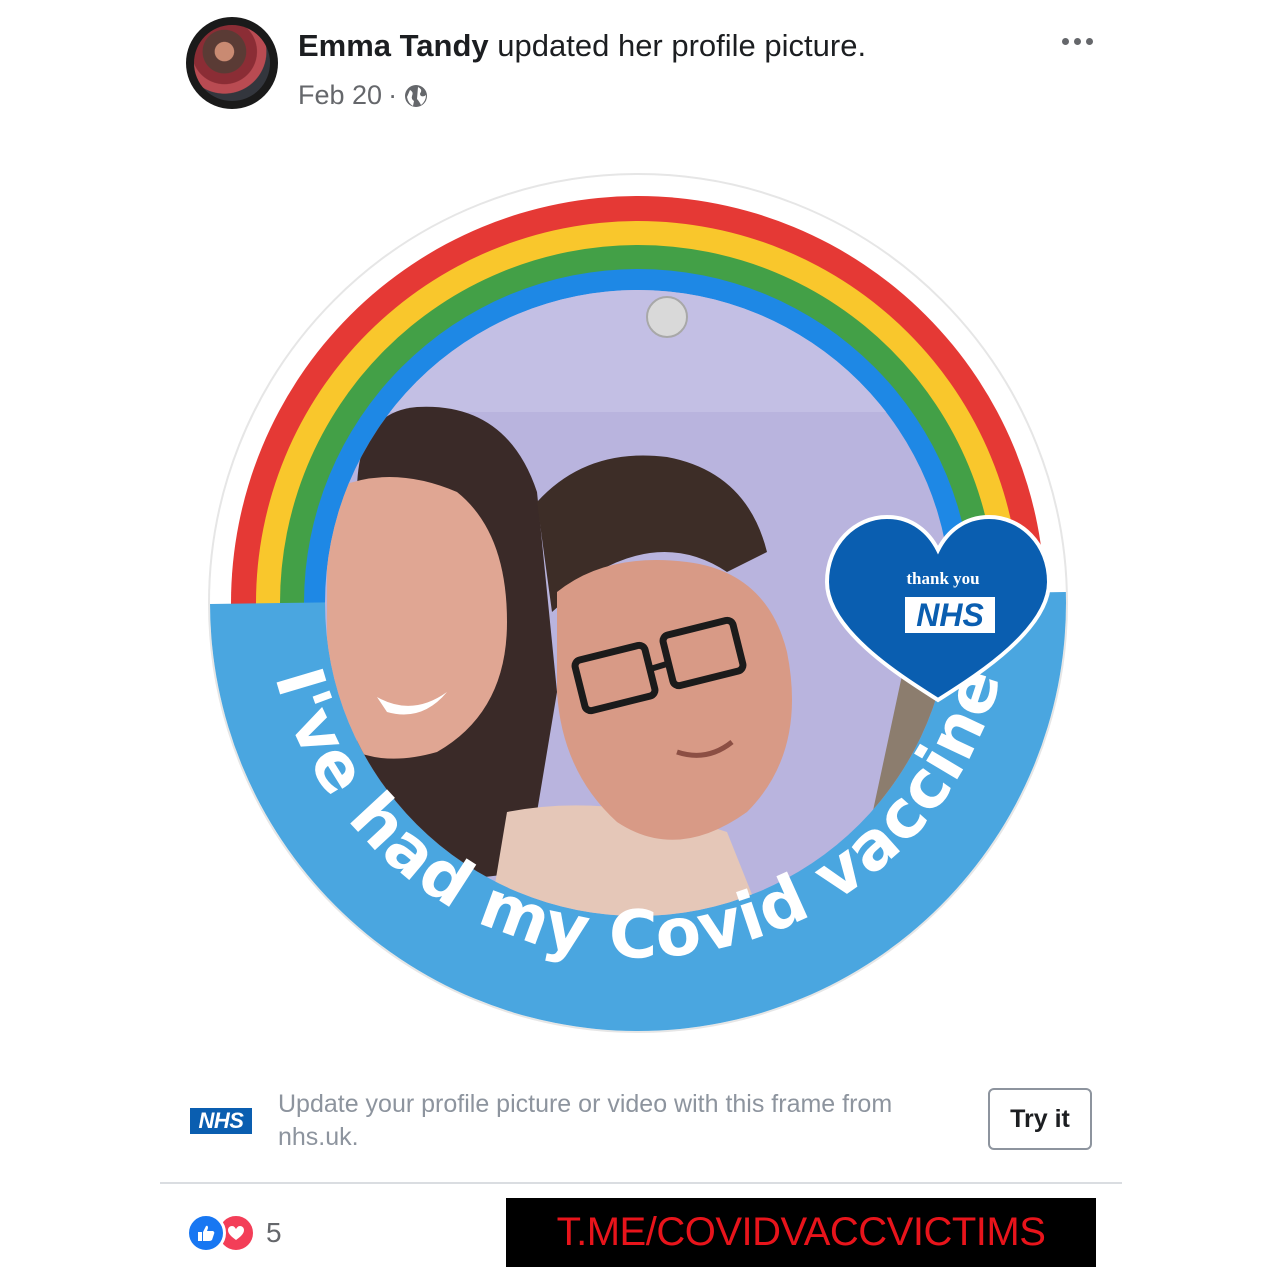 The image size is (1280, 1267). Describe the element at coordinates (682, 45) in the screenshot. I see `post-action-text: updated her profile picture.` at that location.